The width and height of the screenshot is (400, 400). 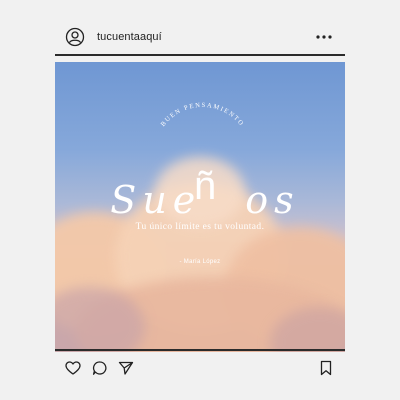 What do you see at coordinates (272, 200) in the screenshot?
I see `title-right: os` at bounding box center [272, 200].